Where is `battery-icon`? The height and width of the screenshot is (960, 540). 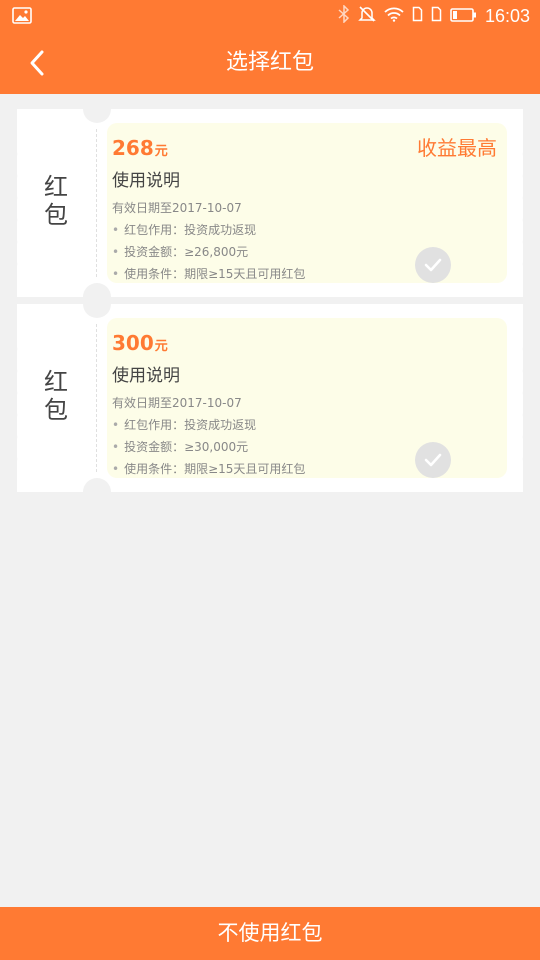 battery-icon is located at coordinates (463, 16).